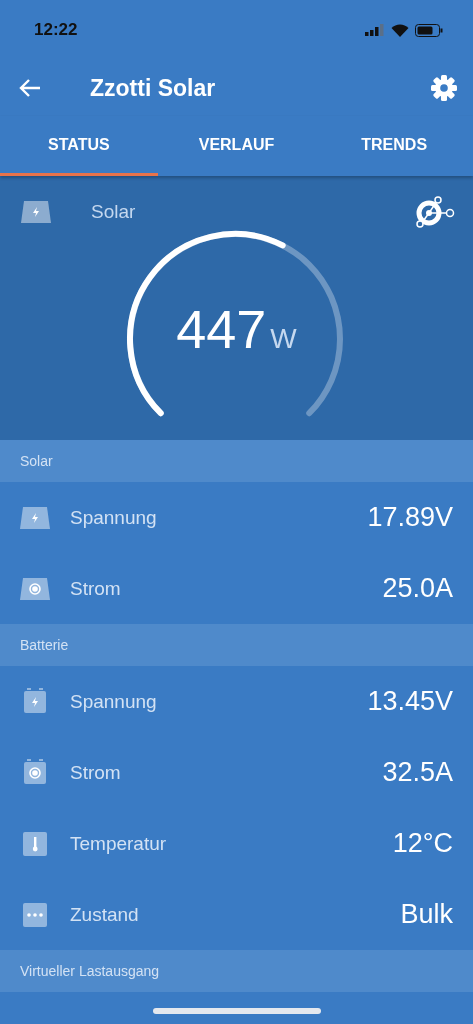  What do you see at coordinates (36, 212) in the screenshot?
I see `panel-bolt-icon` at bounding box center [36, 212].